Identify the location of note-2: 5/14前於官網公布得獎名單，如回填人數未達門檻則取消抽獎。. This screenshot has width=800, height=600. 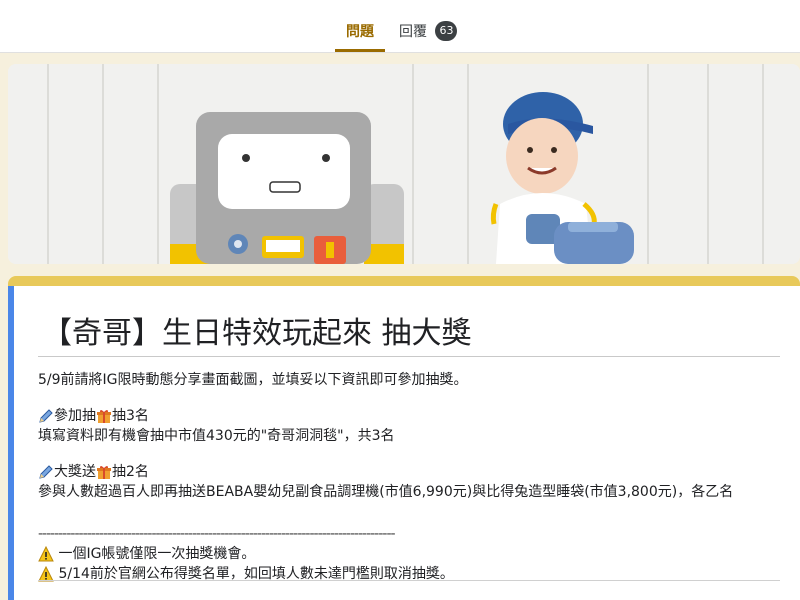
(409, 574).